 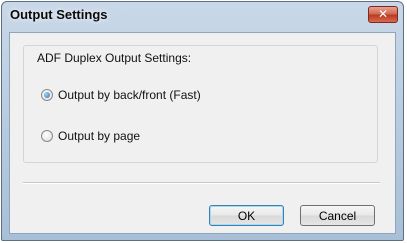 I want to click on window-title: Output Settings, so click(x=59, y=14).